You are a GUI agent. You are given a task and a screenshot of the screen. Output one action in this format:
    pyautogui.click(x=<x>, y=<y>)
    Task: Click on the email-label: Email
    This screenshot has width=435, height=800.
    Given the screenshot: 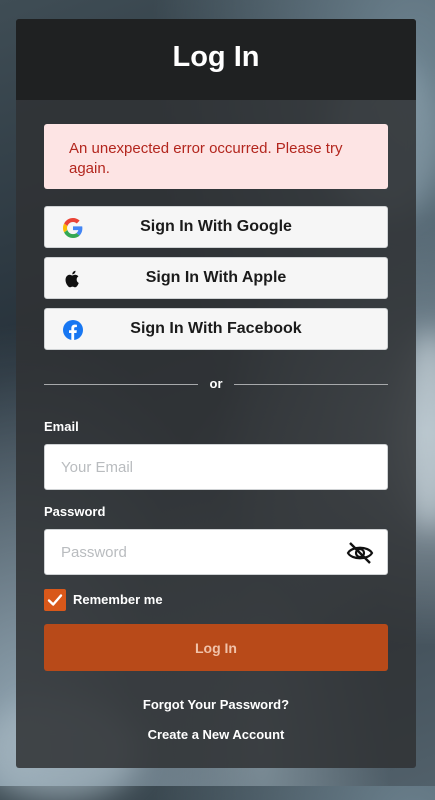 What is the action you would take?
    pyautogui.click(x=61, y=426)
    